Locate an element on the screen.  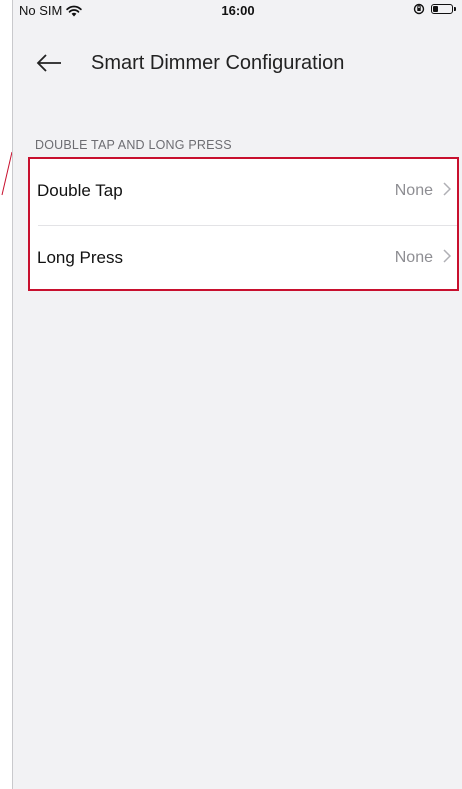
status-icons is located at coordinates (434, 9).